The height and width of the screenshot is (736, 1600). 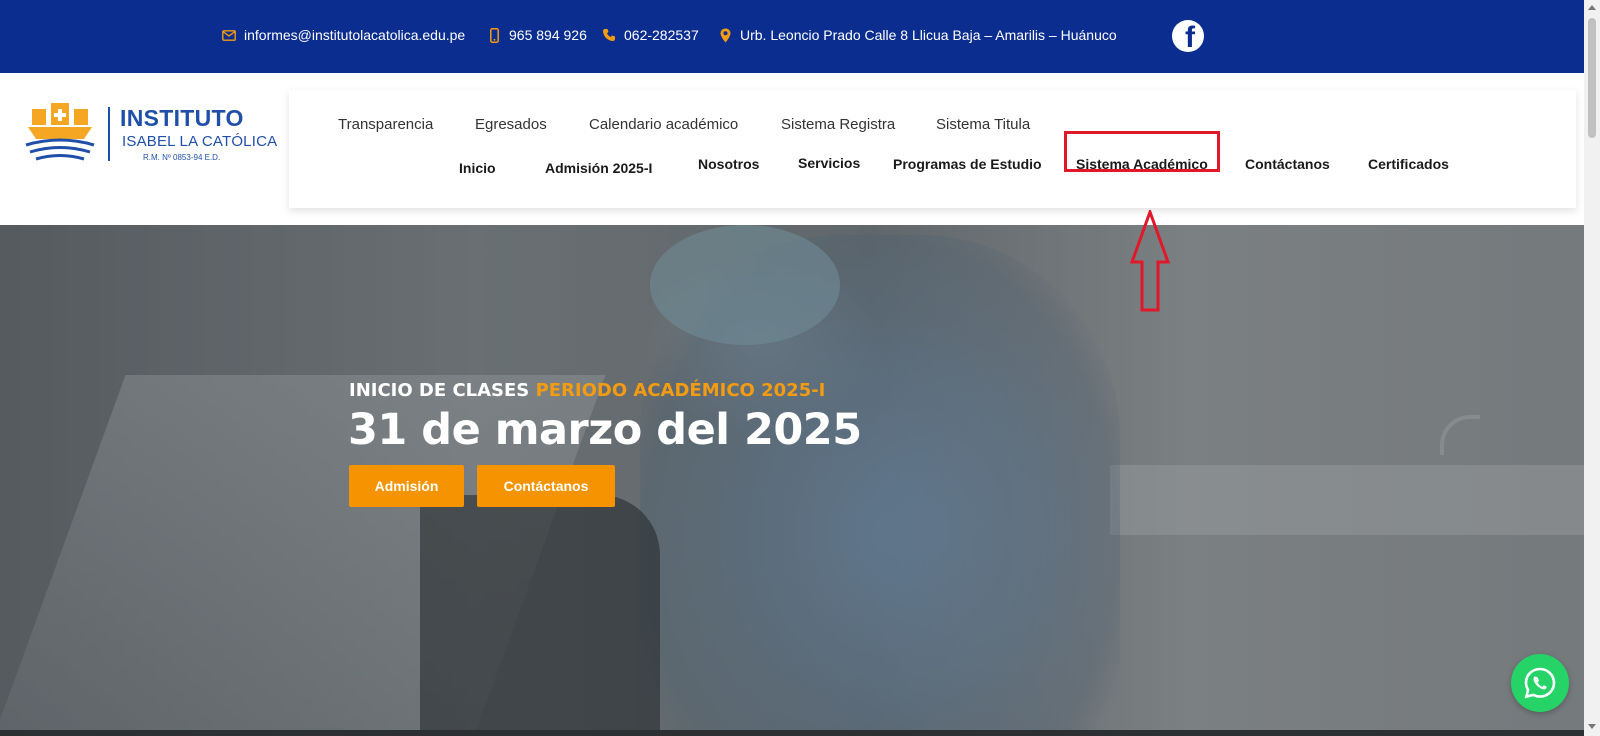 What do you see at coordinates (725, 35) in the screenshot?
I see `location-pin-icon` at bounding box center [725, 35].